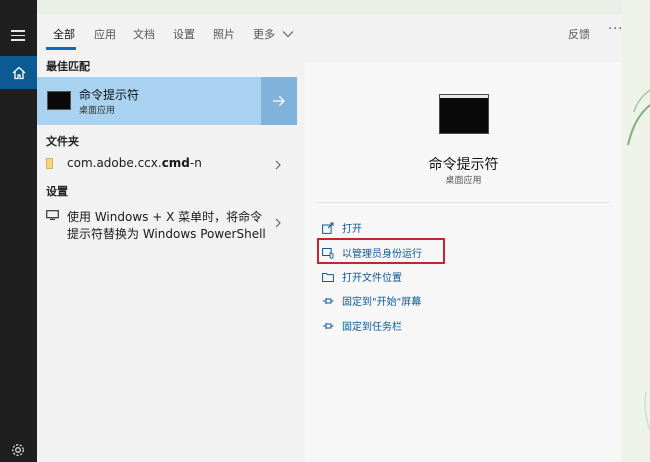 The image size is (650, 462). Describe the element at coordinates (18, 35) in the screenshot. I see `hamburger-menu-icon` at that location.